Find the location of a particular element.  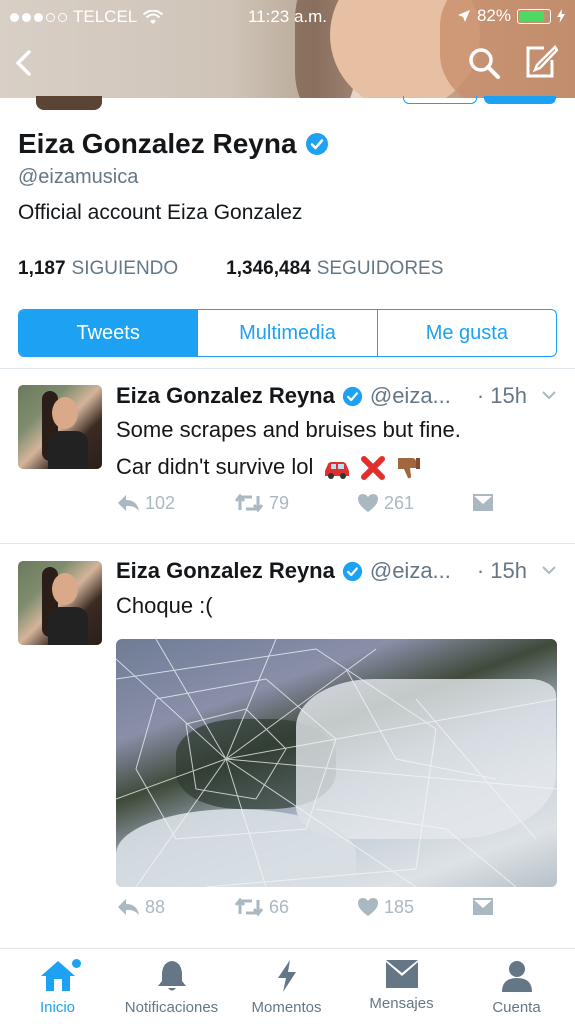

back-button is located at coordinates (25, 63).